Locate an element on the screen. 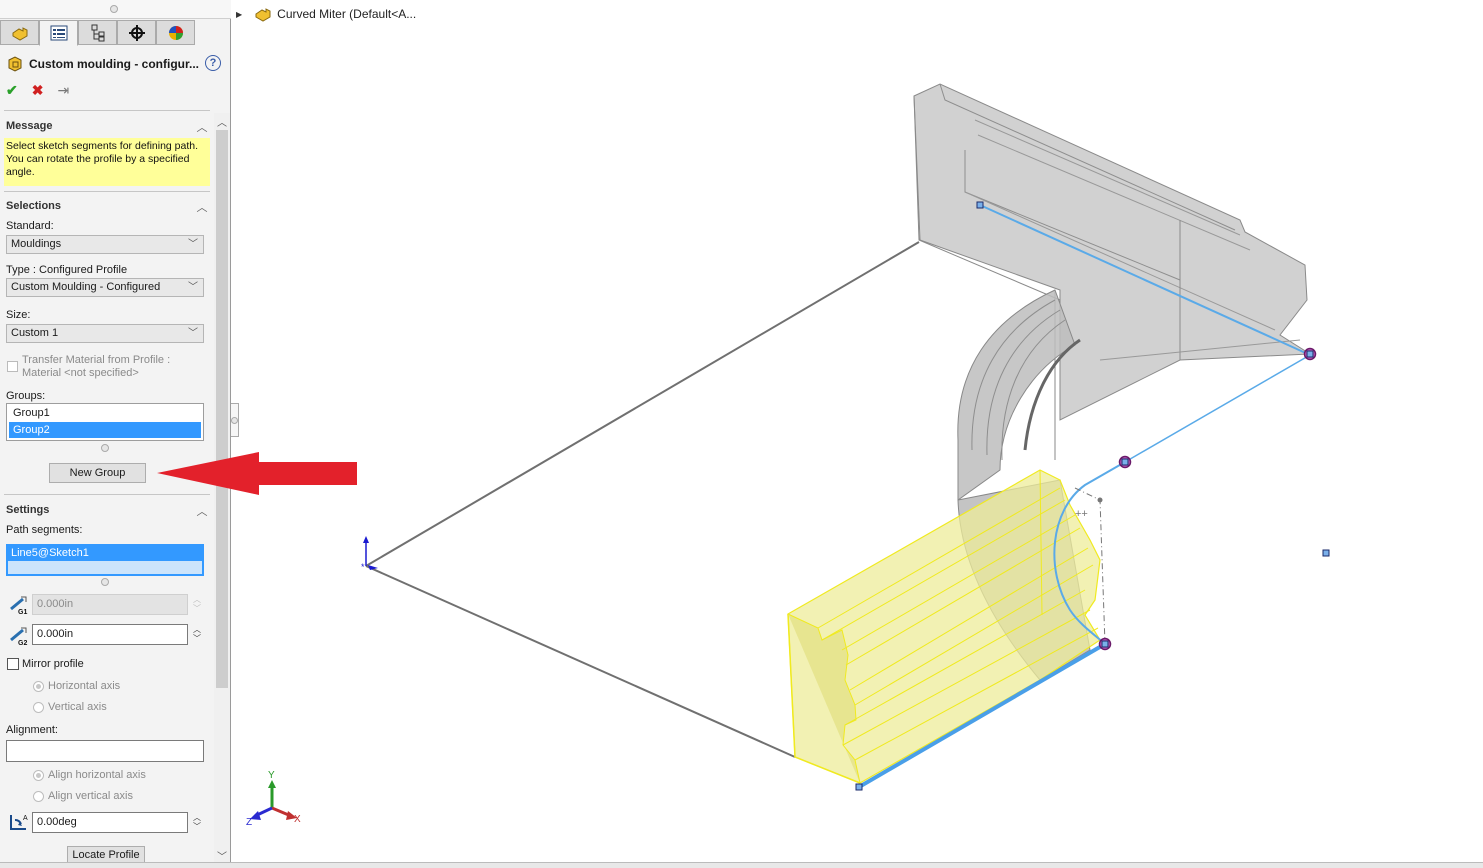 Image resolution: width=1483 pixels, height=868 pixels. bottom-tab-strip is located at coordinates (741, 865).